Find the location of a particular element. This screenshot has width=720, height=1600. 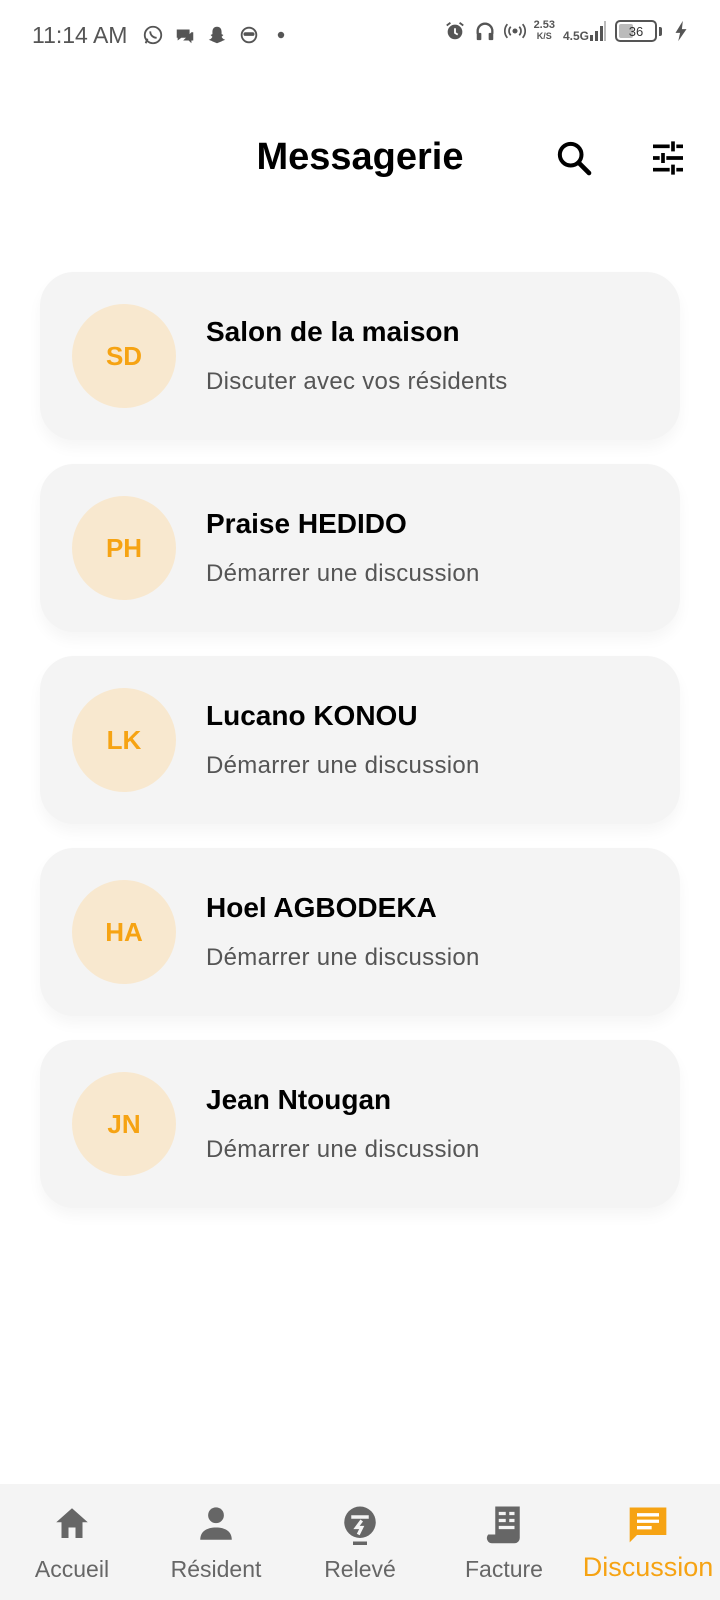

snapchat-icon is located at coordinates (217, 35).